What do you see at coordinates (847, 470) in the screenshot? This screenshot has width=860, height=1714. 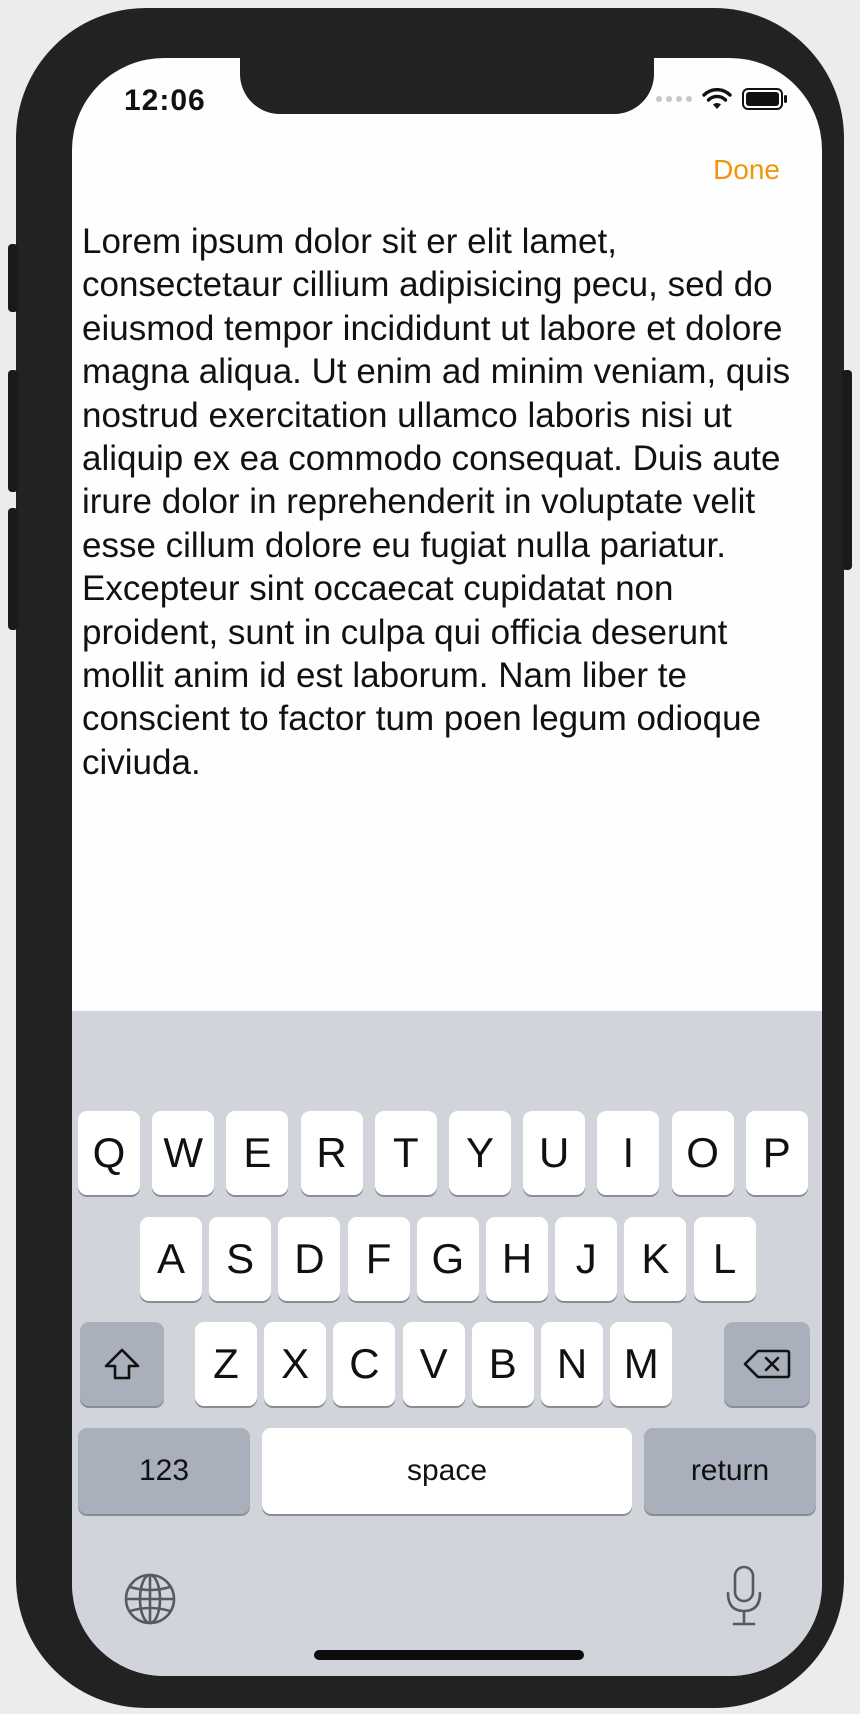 I see `power-button` at bounding box center [847, 470].